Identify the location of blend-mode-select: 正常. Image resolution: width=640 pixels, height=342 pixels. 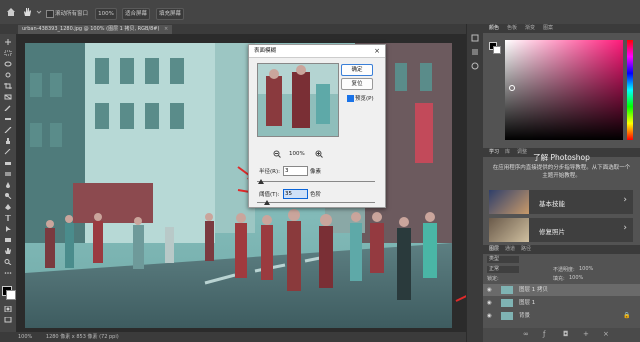
(503, 269).